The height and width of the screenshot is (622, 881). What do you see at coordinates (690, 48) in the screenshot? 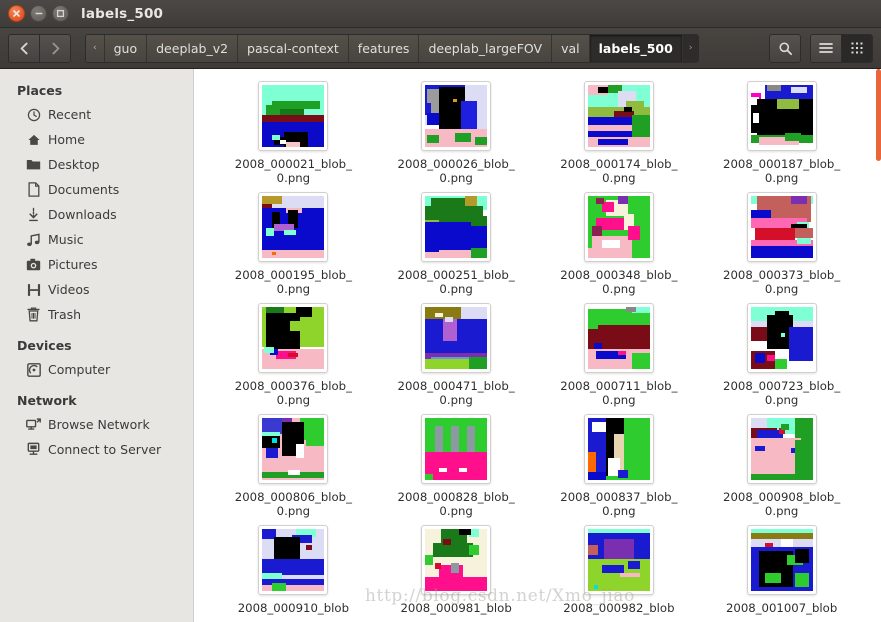
I see `breadcrumb-item-sep: ›` at bounding box center [690, 48].